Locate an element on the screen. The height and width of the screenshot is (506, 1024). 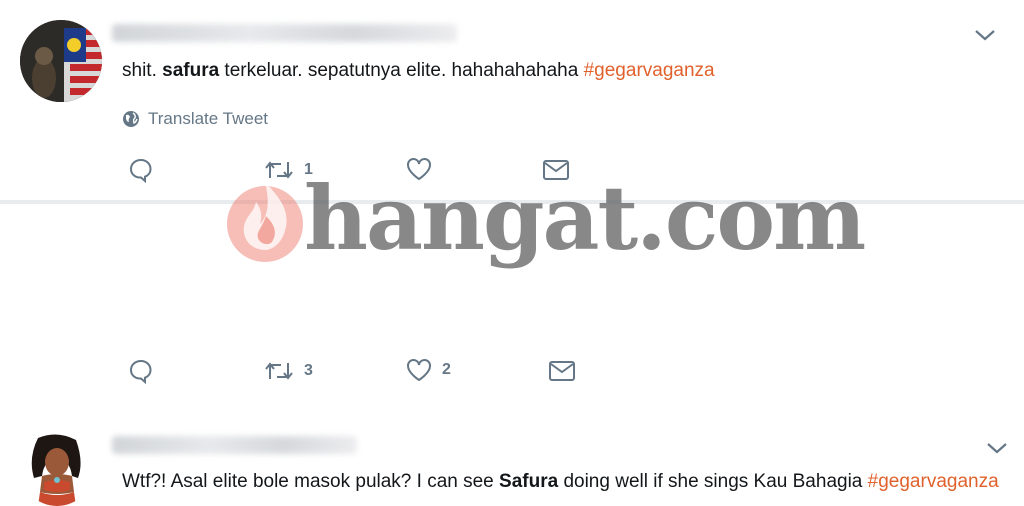
translate-tweet-link: Translate Tweet is located at coordinates (195, 119).